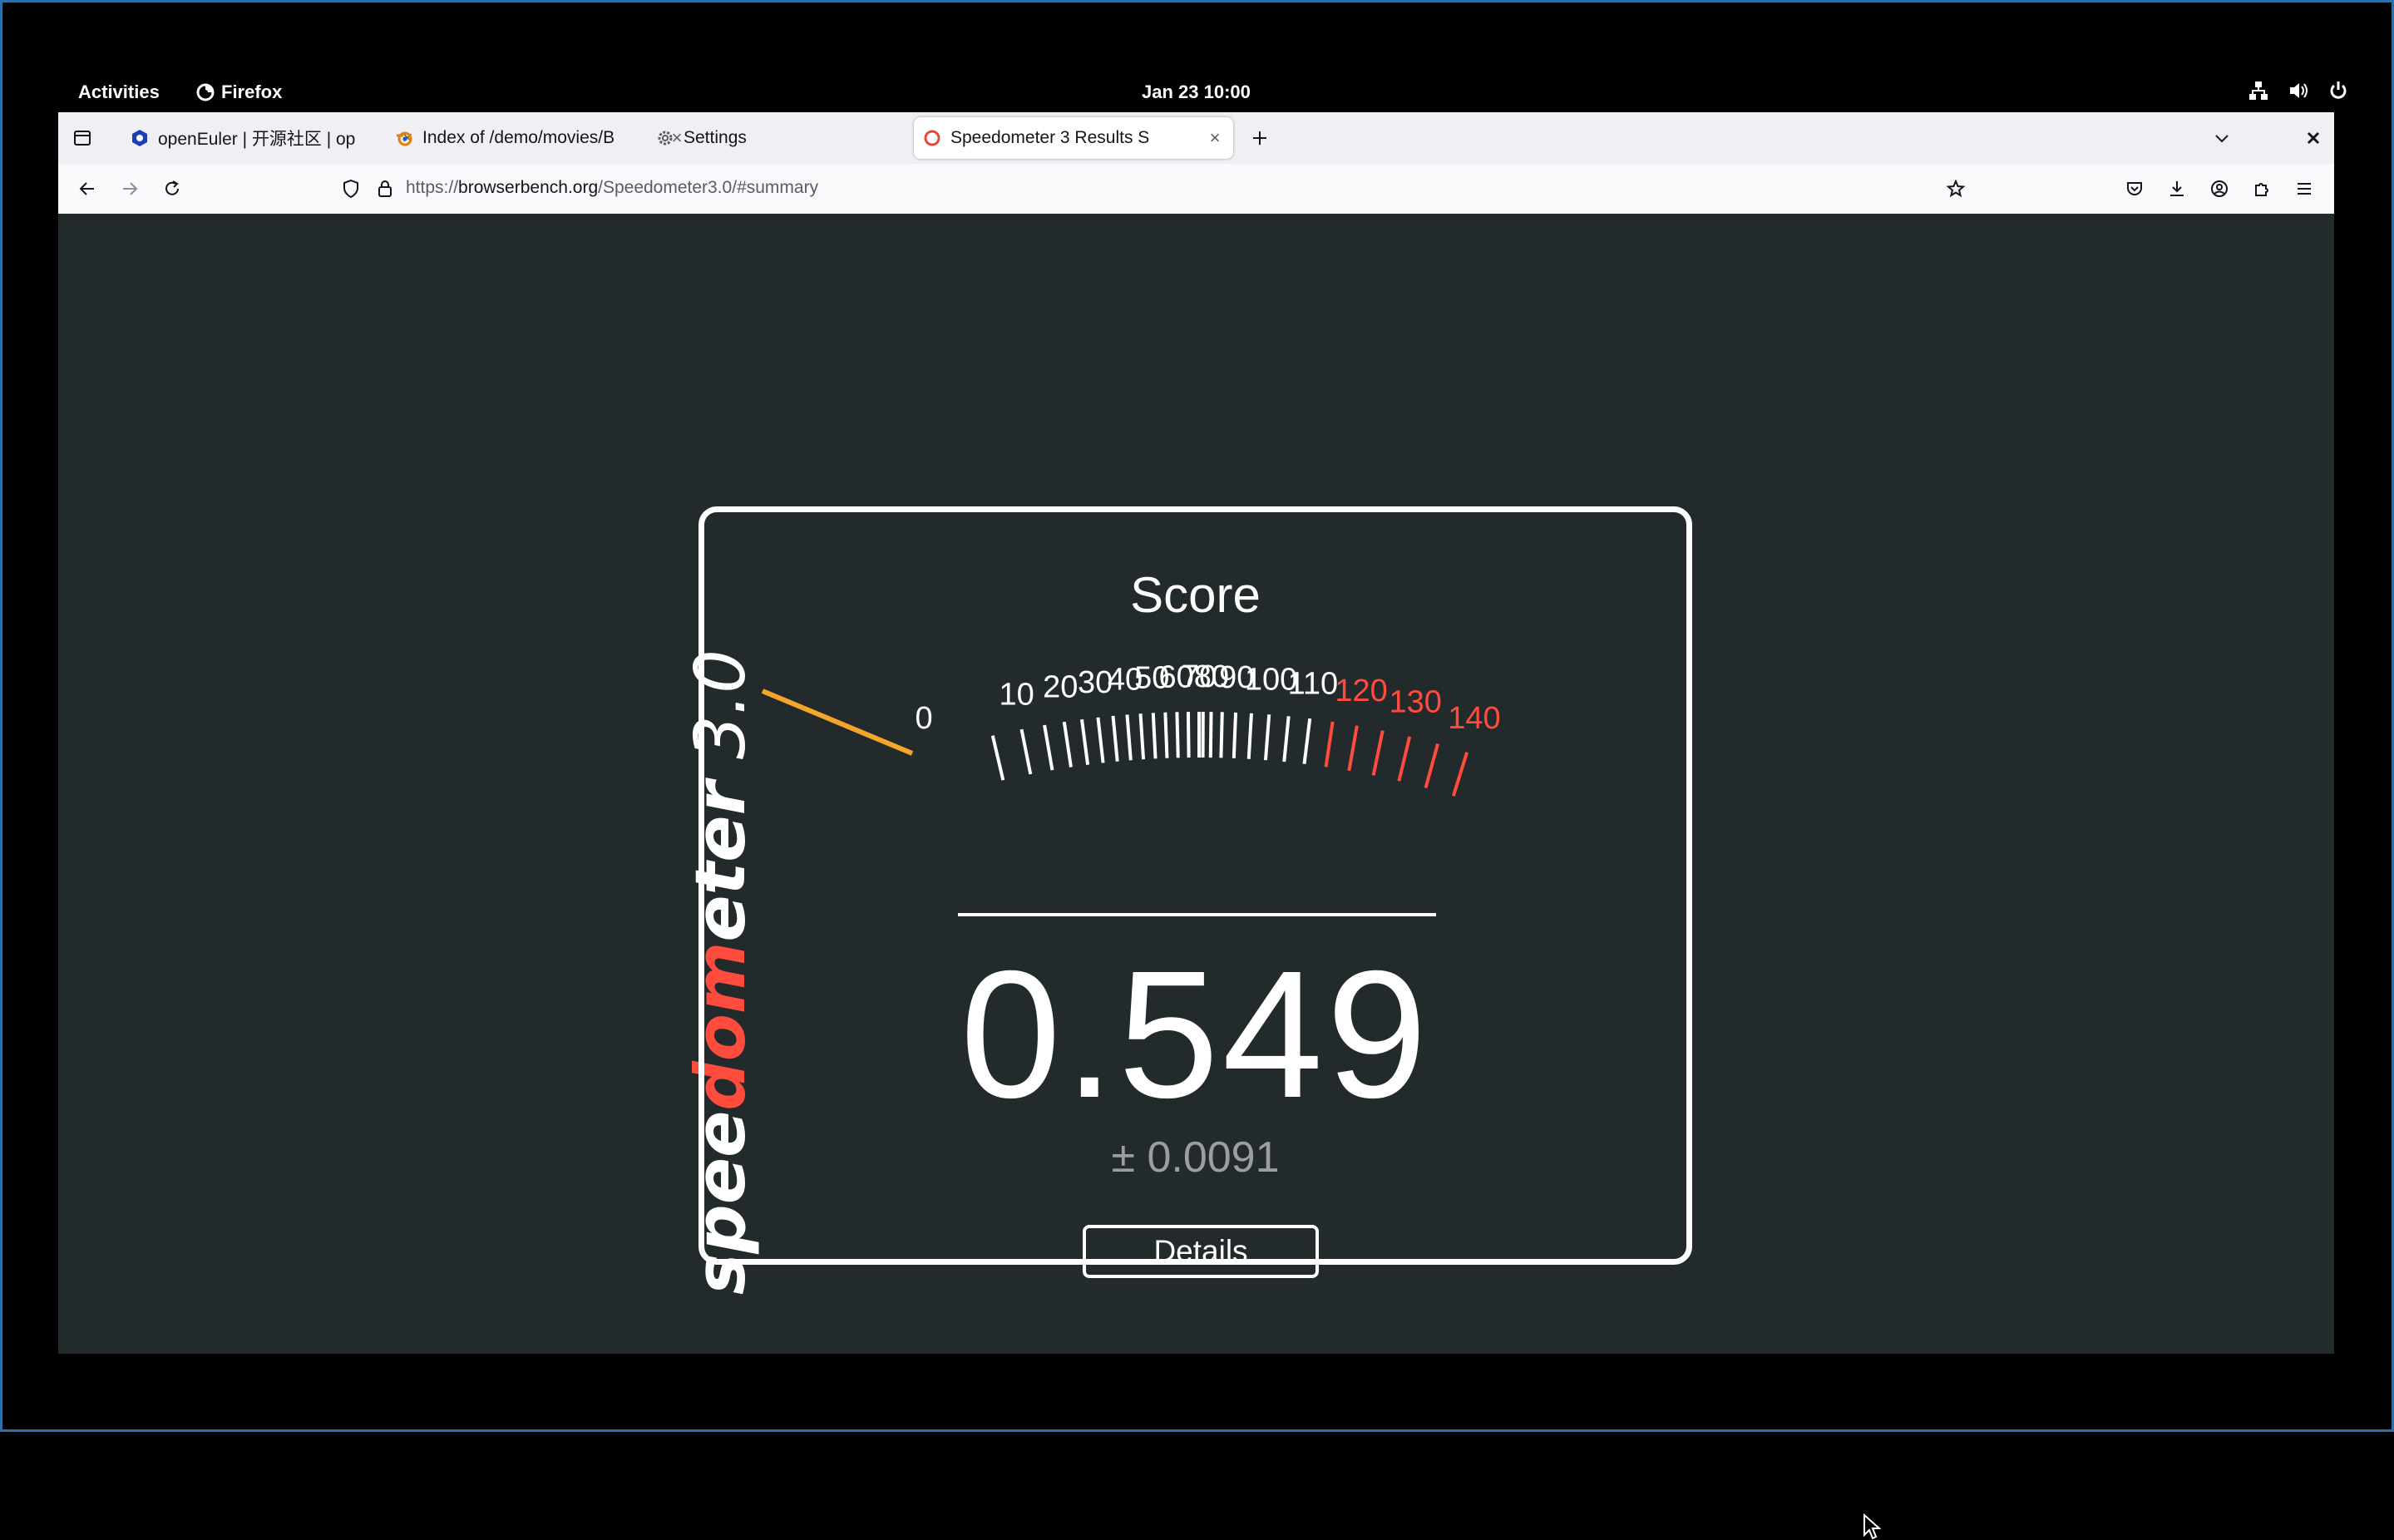 Image resolution: width=2394 pixels, height=1540 pixels. What do you see at coordinates (1361, 691) in the screenshot?
I see `gauge-label: 120` at bounding box center [1361, 691].